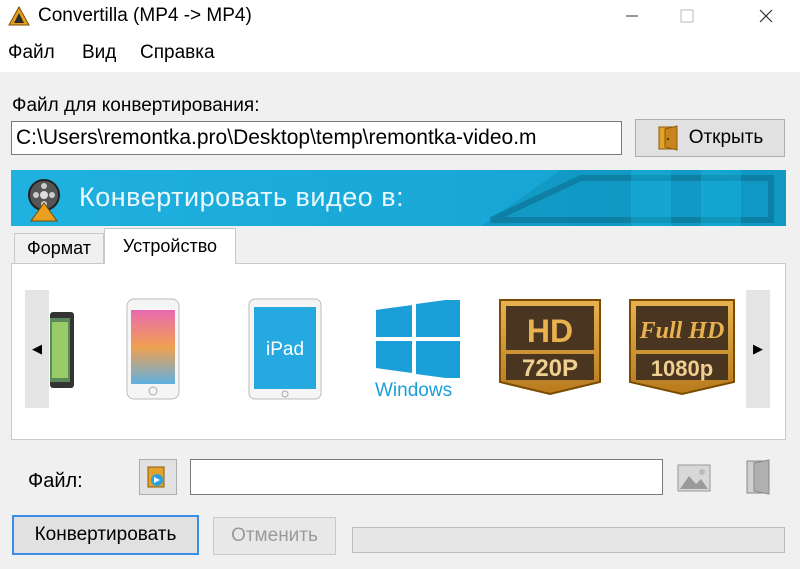 The height and width of the screenshot is (569, 800). What do you see at coordinates (55, 481) in the screenshot?
I see `output-file-label: Файл:` at bounding box center [55, 481].